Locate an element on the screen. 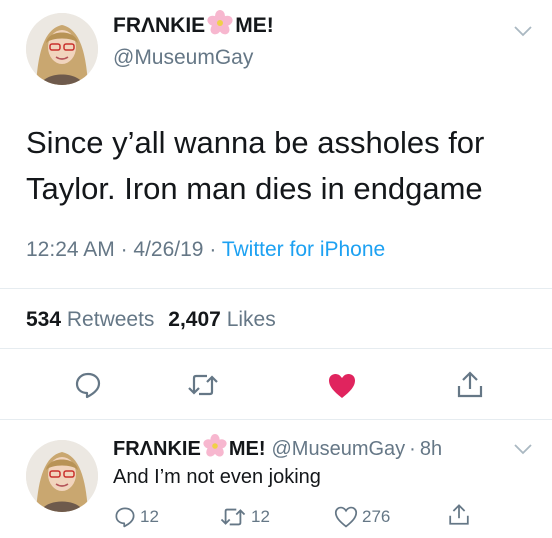 This screenshot has width=552, height=538. like-action: 276 is located at coordinates (362, 517).